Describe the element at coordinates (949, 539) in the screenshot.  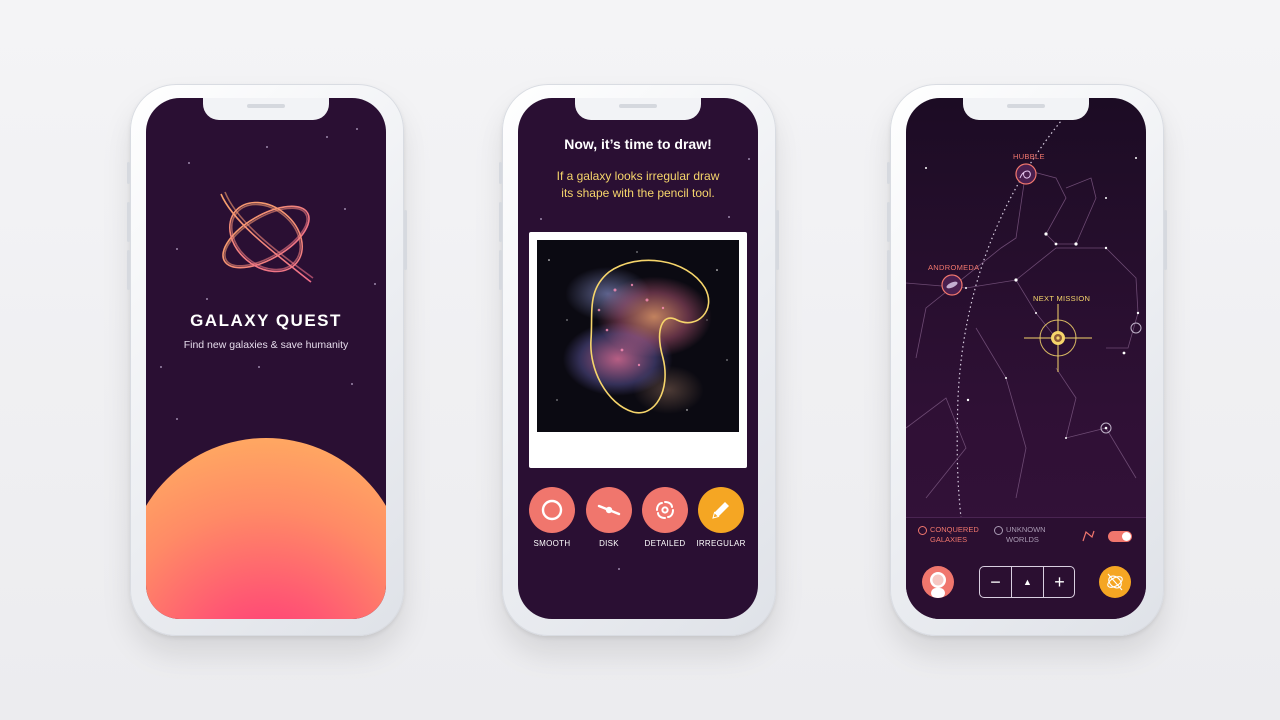
I see `legend-conquered-line2: GALAXIES` at that location.